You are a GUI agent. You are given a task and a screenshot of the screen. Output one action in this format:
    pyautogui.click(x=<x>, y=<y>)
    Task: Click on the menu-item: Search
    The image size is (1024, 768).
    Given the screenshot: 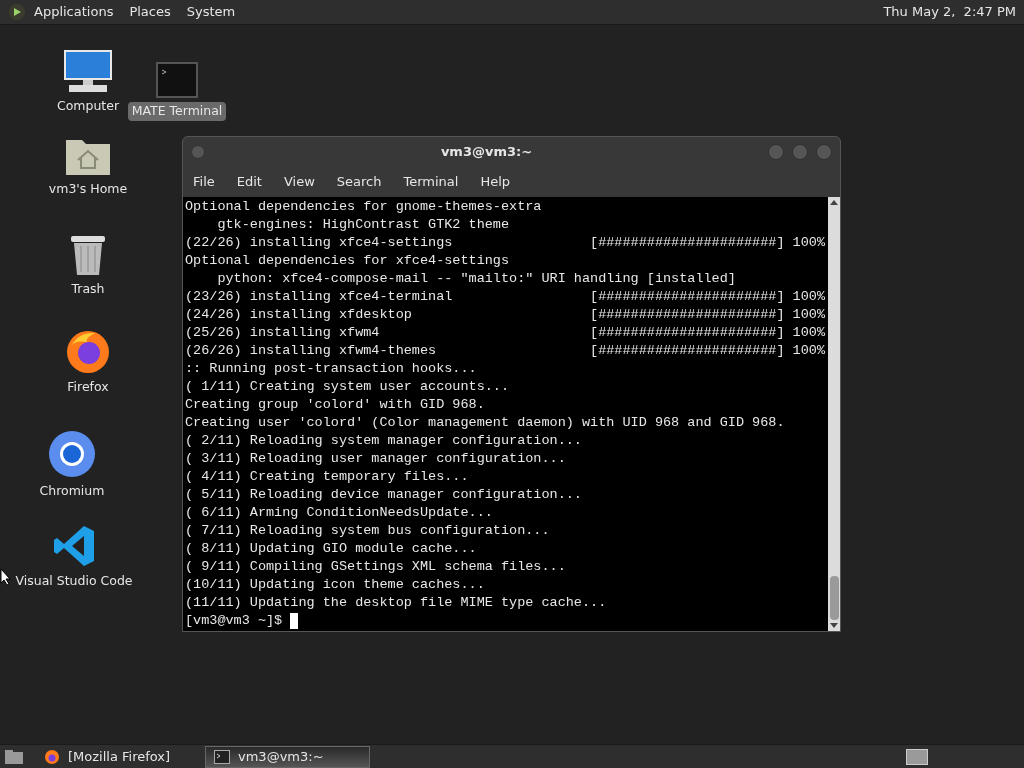 What is the action you would take?
    pyautogui.click(x=359, y=182)
    